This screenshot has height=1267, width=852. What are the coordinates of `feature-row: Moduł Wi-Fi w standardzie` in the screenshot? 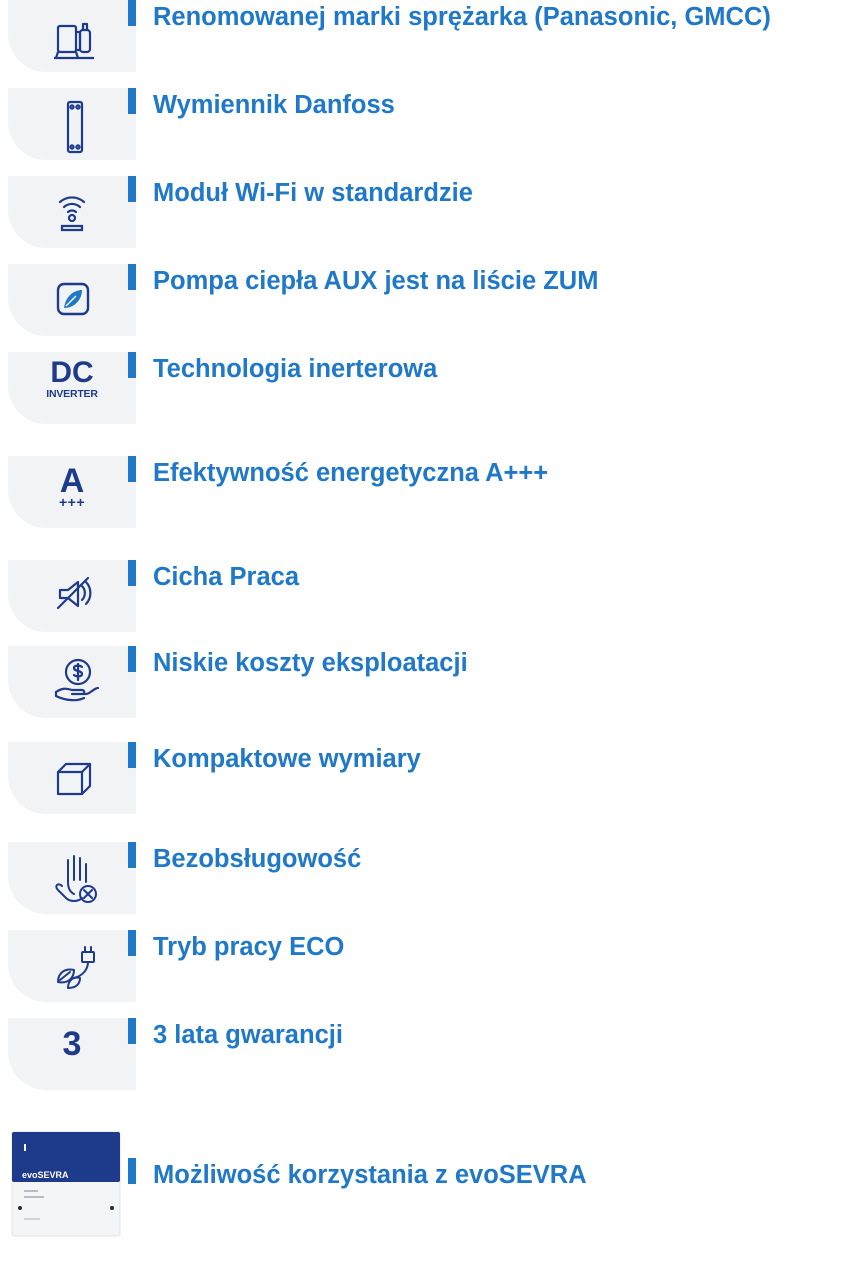 It's located at (426, 212).